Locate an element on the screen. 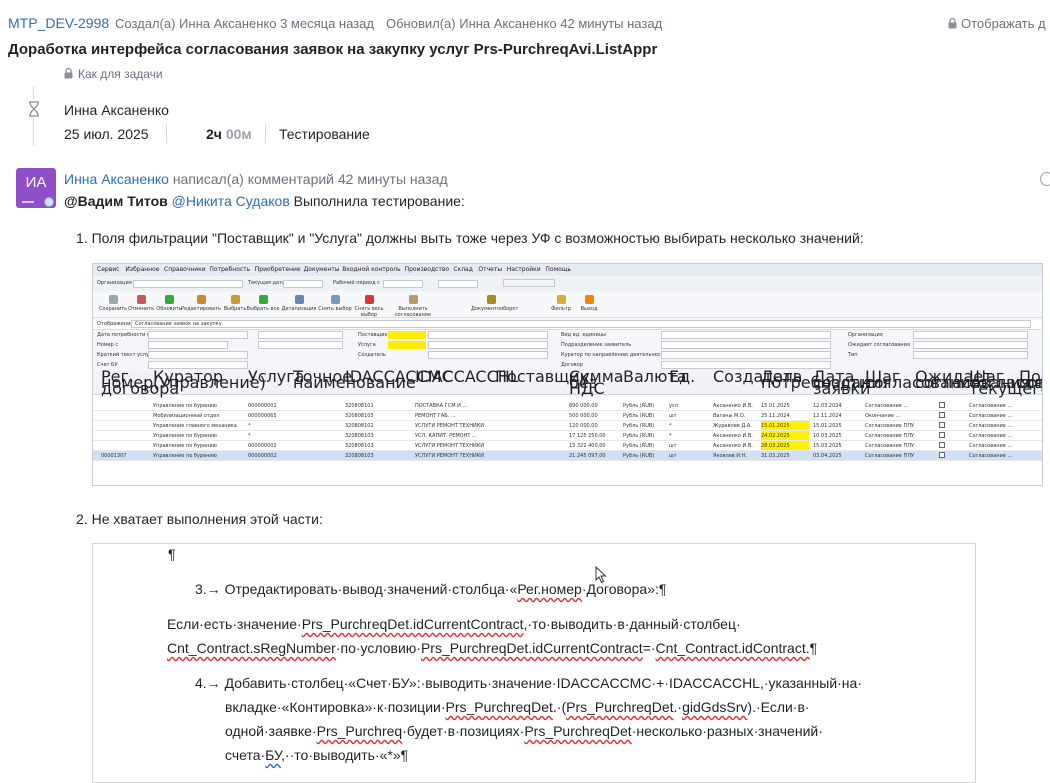 Image resolution: width=1050 pixels, height=783 pixels. app-filter-label: Номер с is located at coordinates (108, 345).